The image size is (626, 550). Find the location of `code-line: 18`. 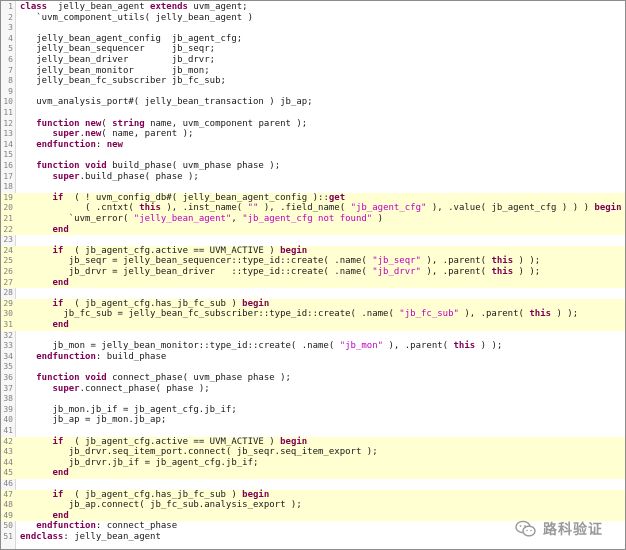

code-line: 18 is located at coordinates (313, 187).